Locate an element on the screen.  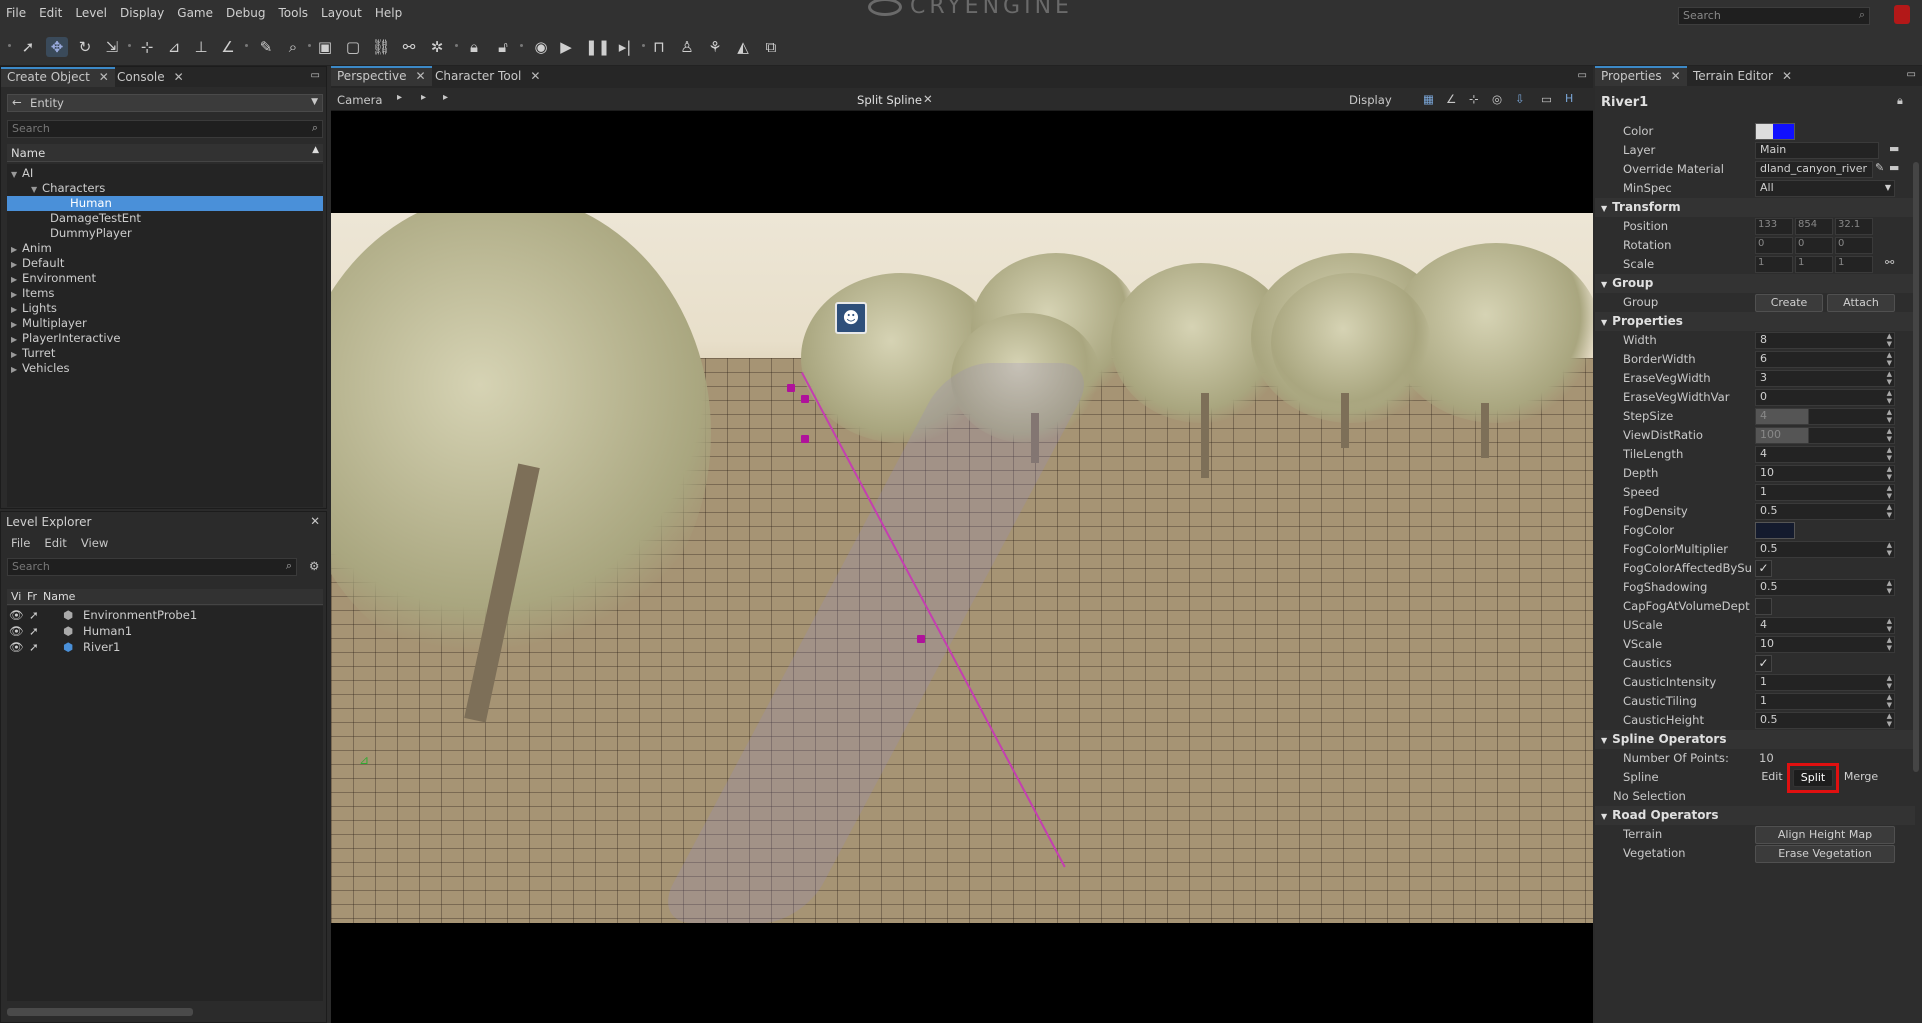
tab-character-tool: Character Tool ✕ is located at coordinates (487, 76).